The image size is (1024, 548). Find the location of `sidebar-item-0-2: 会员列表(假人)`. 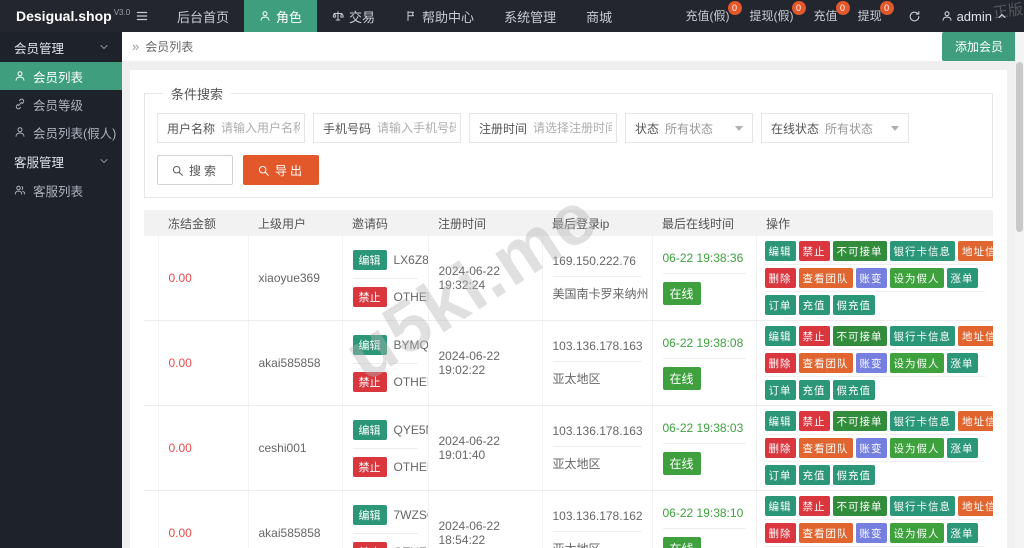

sidebar-item-0-2: 会员列表(假人) is located at coordinates (61, 132).